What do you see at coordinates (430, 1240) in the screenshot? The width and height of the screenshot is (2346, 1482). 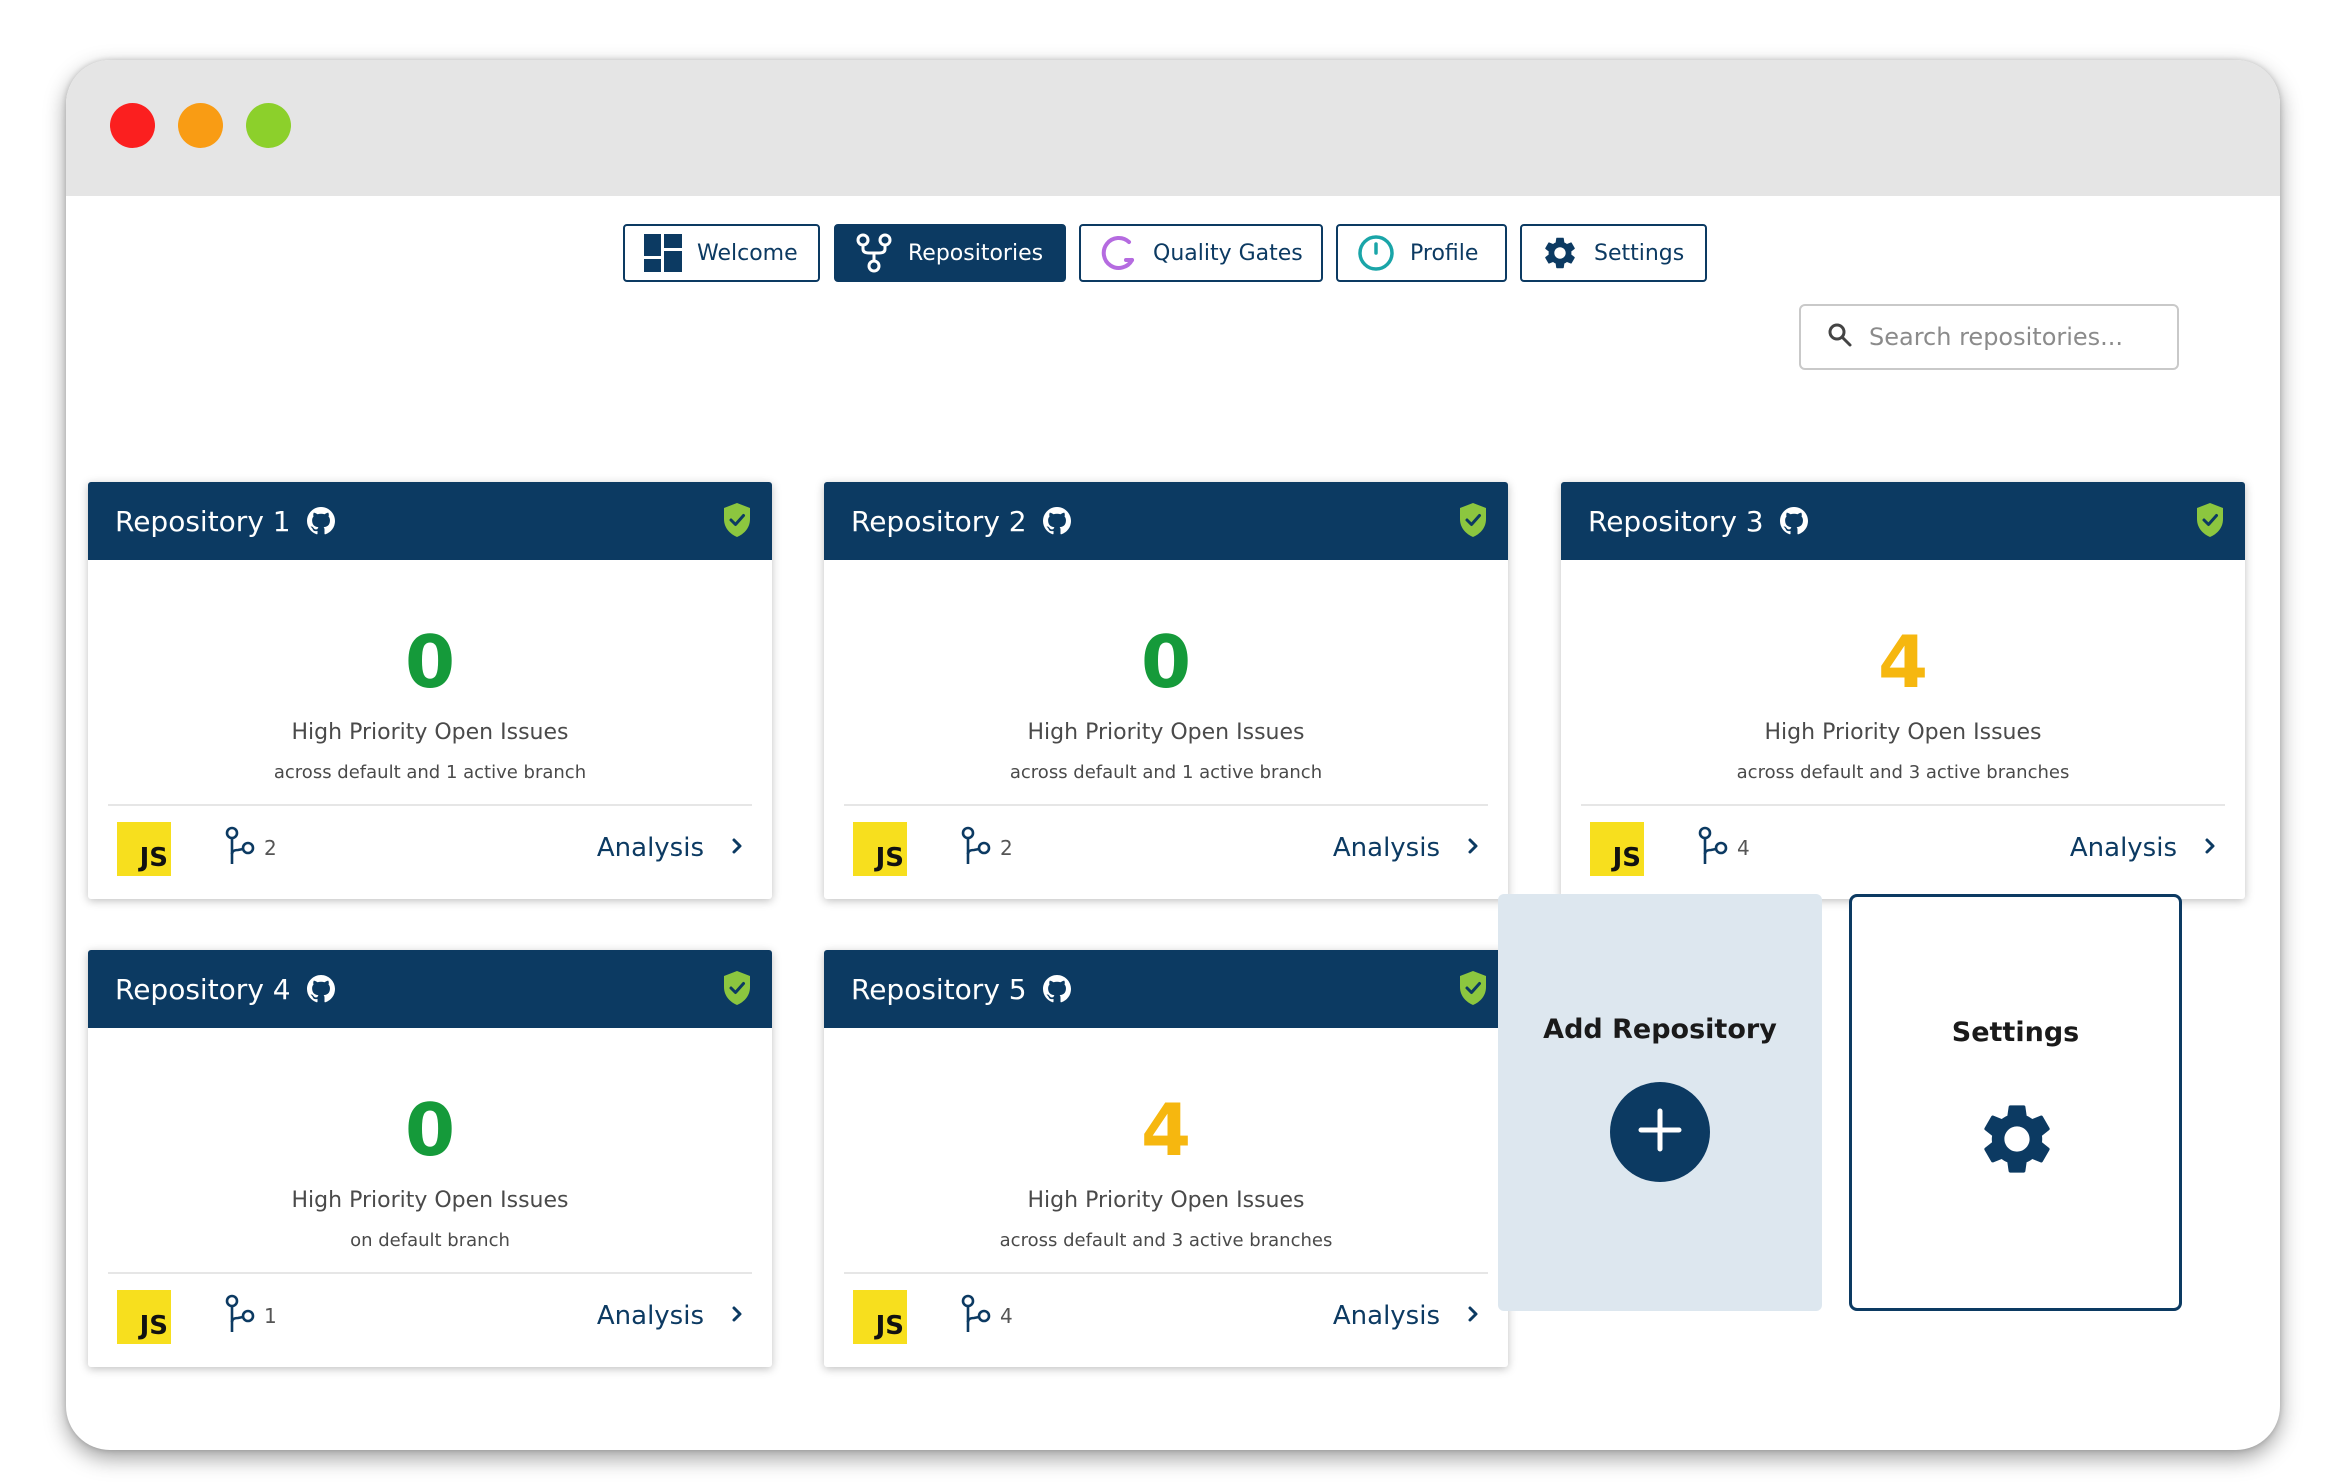 I see `issue-scope: on default branch` at bounding box center [430, 1240].